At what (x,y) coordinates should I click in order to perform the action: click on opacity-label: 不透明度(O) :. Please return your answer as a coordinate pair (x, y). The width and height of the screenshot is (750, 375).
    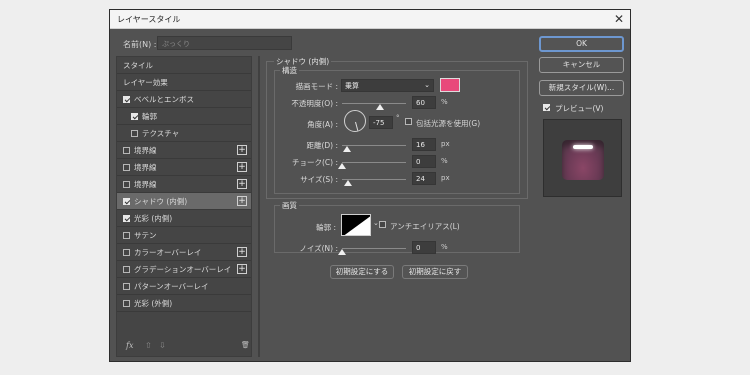
    Looking at the image, I should click on (314, 103).